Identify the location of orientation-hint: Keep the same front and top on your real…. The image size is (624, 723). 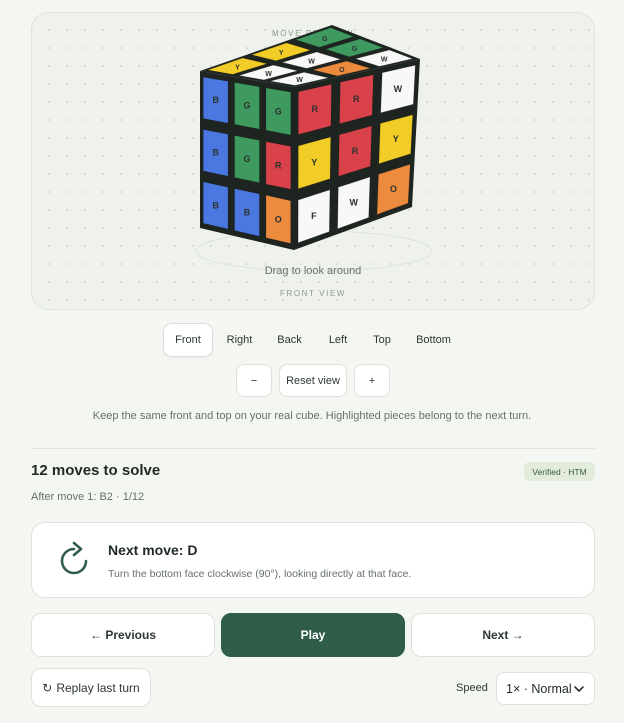
(312, 416).